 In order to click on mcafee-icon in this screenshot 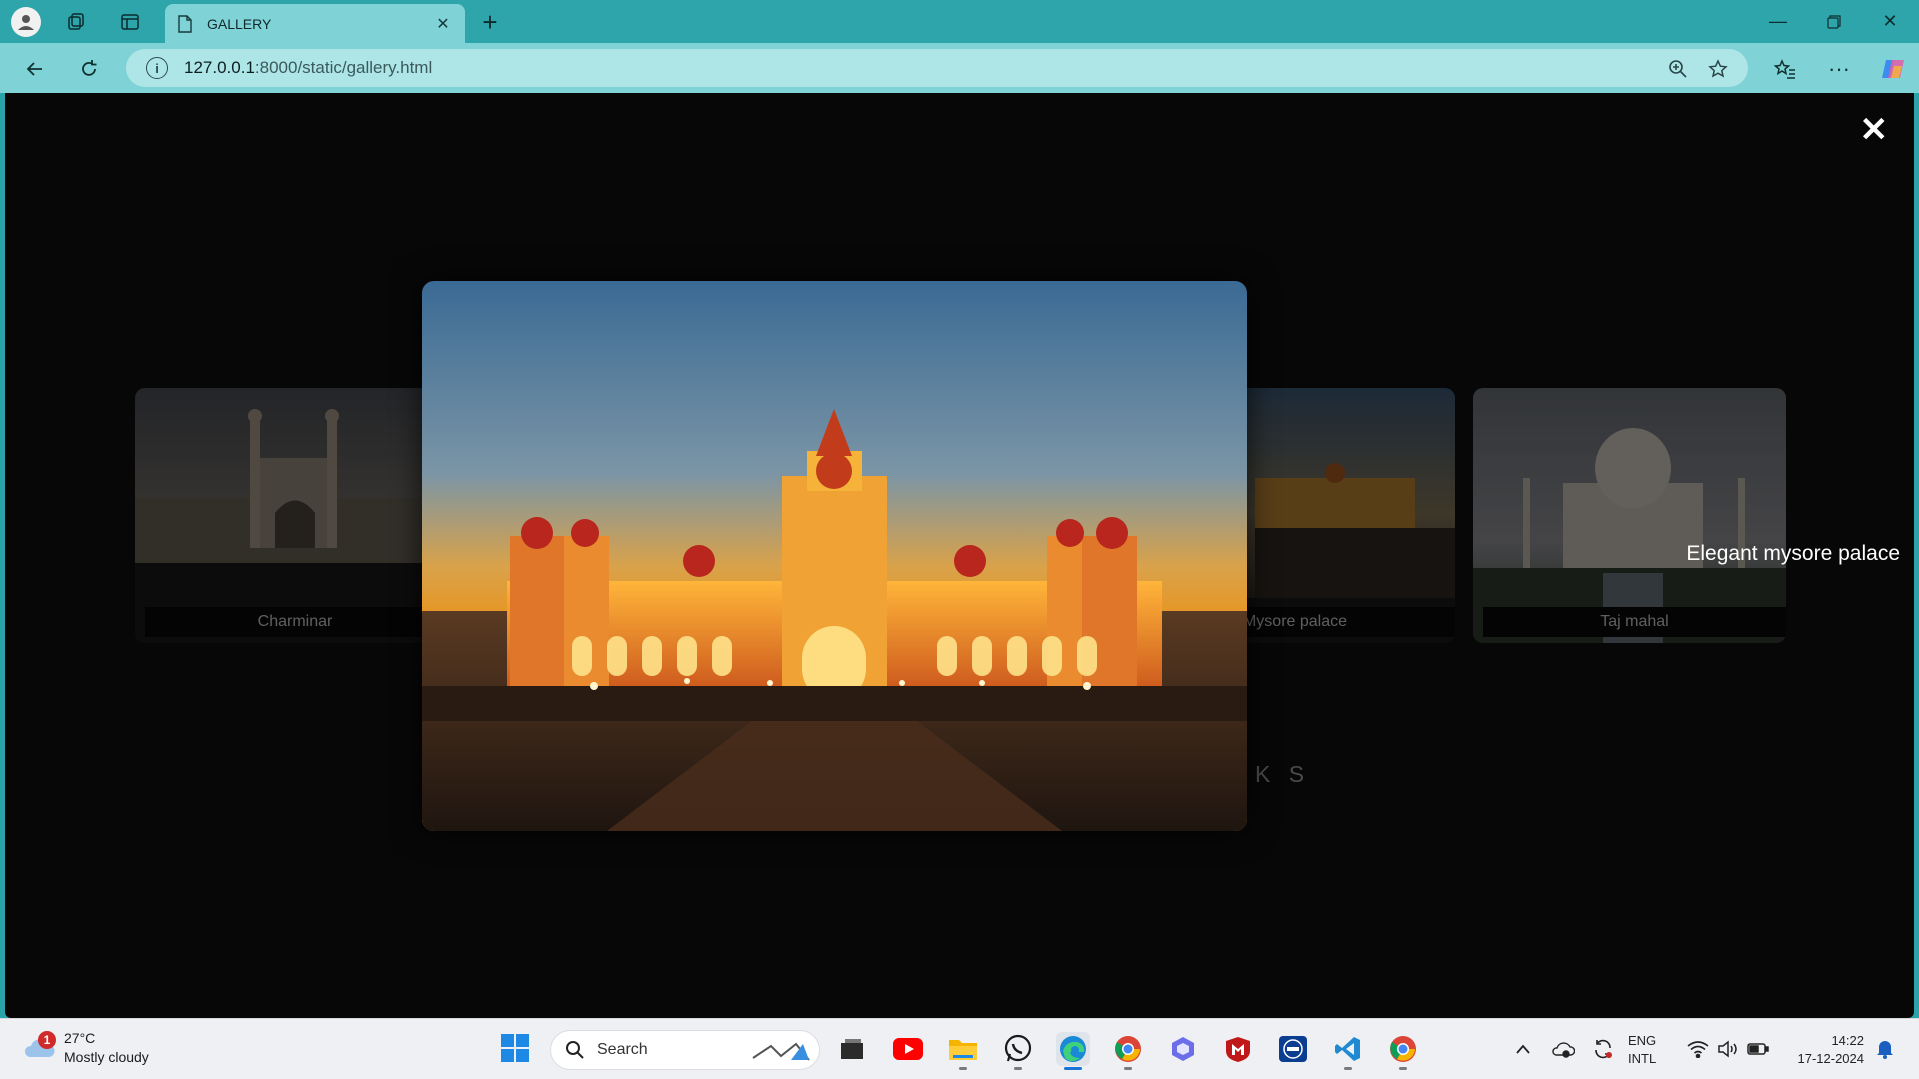, I will do `click(1238, 1049)`.